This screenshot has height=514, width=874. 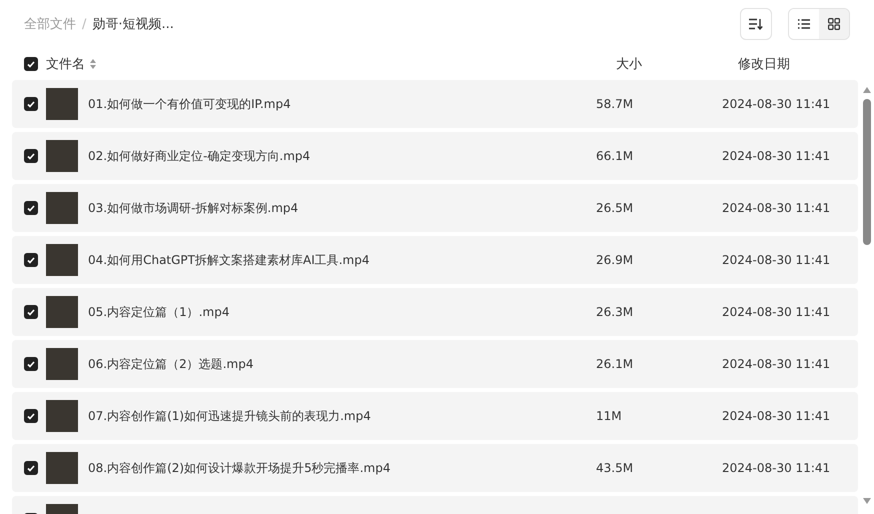 What do you see at coordinates (65, 64) in the screenshot?
I see `column-header: 文件名` at bounding box center [65, 64].